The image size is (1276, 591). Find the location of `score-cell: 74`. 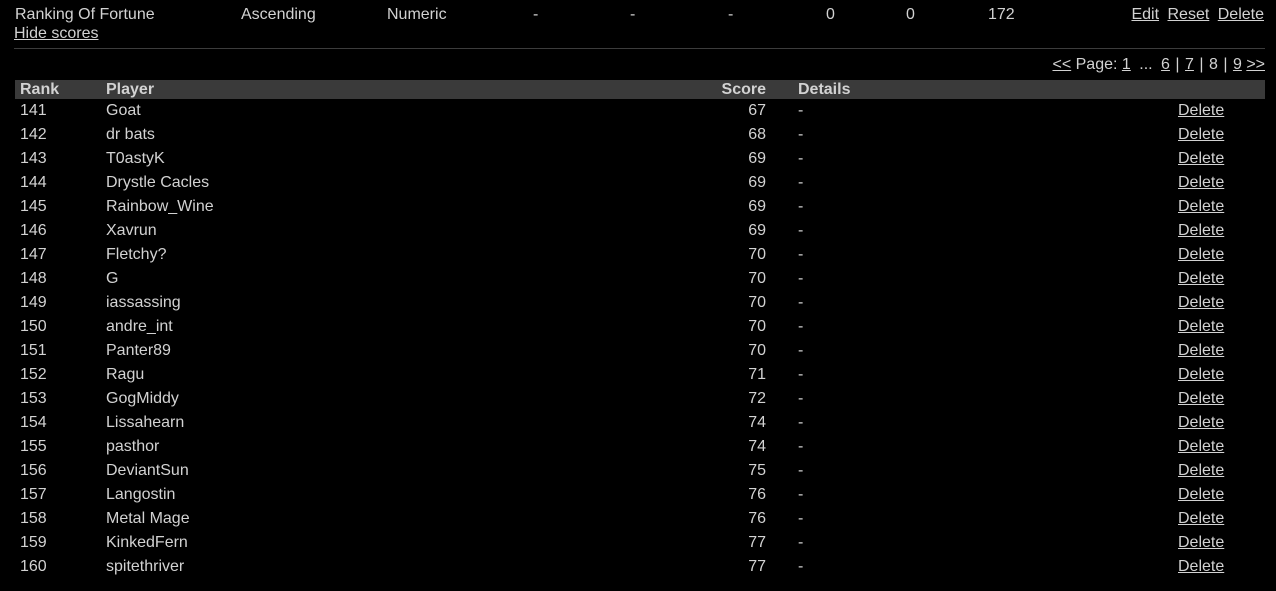

score-cell: 74 is located at coordinates (757, 422).